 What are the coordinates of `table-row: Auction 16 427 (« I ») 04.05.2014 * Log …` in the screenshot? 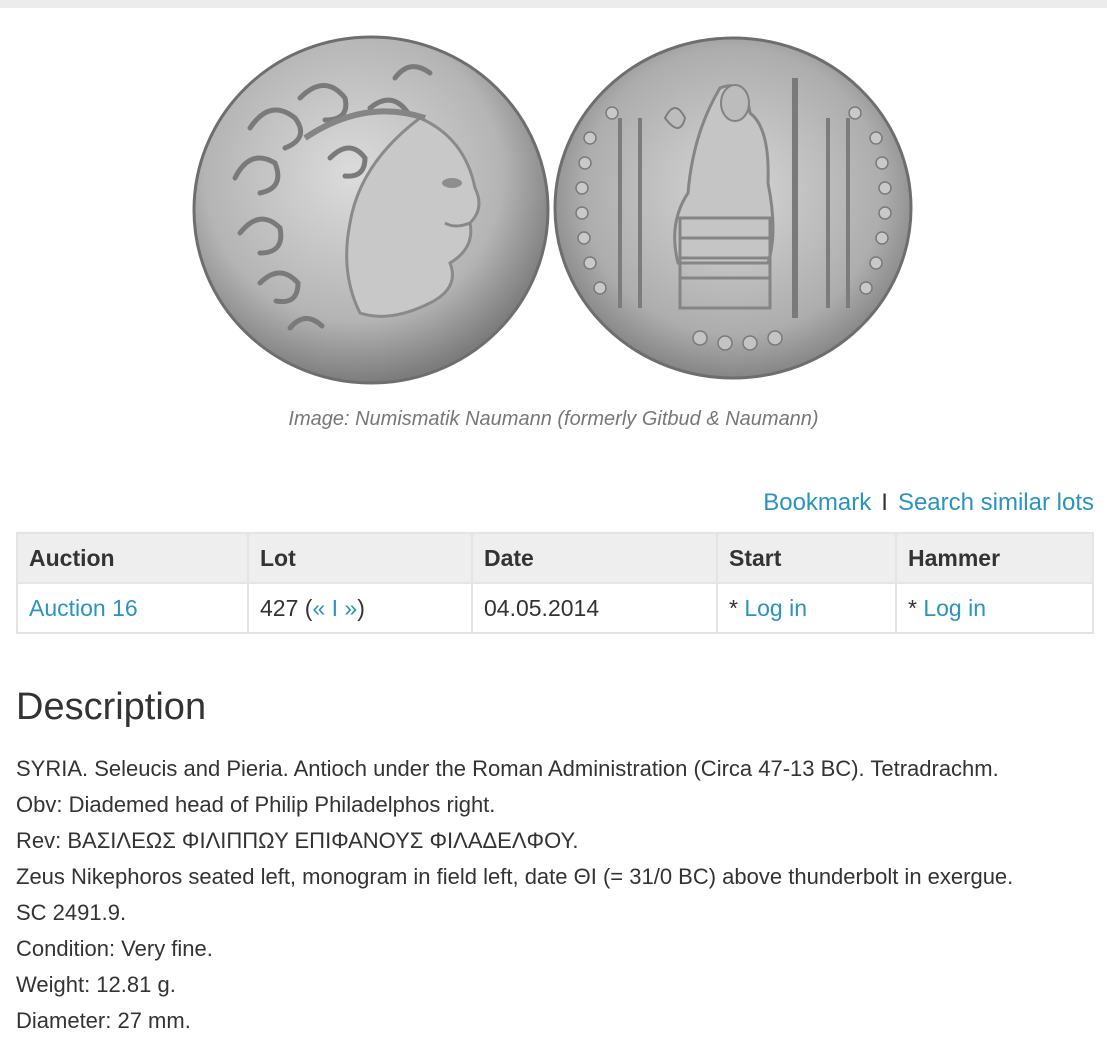 It's located at (555, 608).